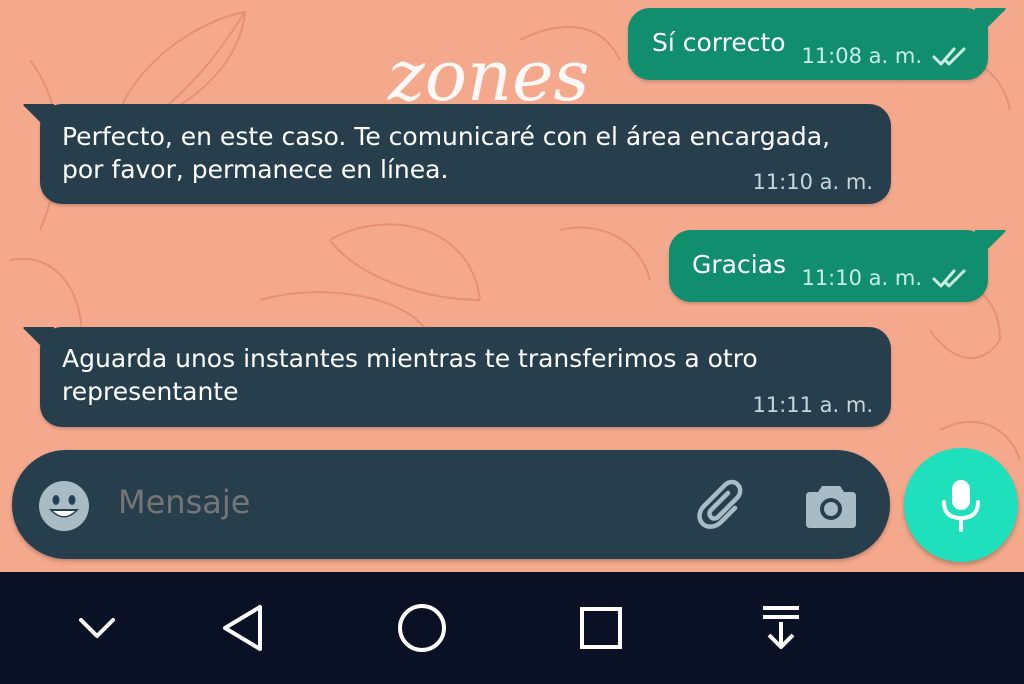  I want to click on message-time: 11:11 a. m., so click(812, 405).